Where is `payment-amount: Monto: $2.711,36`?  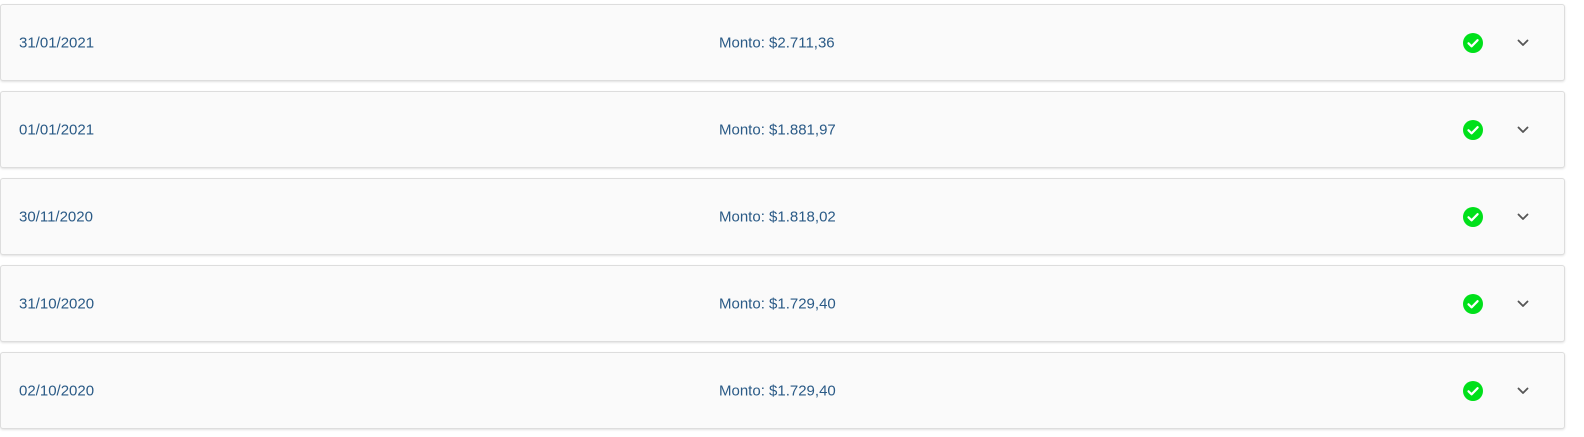 payment-amount: Monto: $2.711,36 is located at coordinates (777, 42).